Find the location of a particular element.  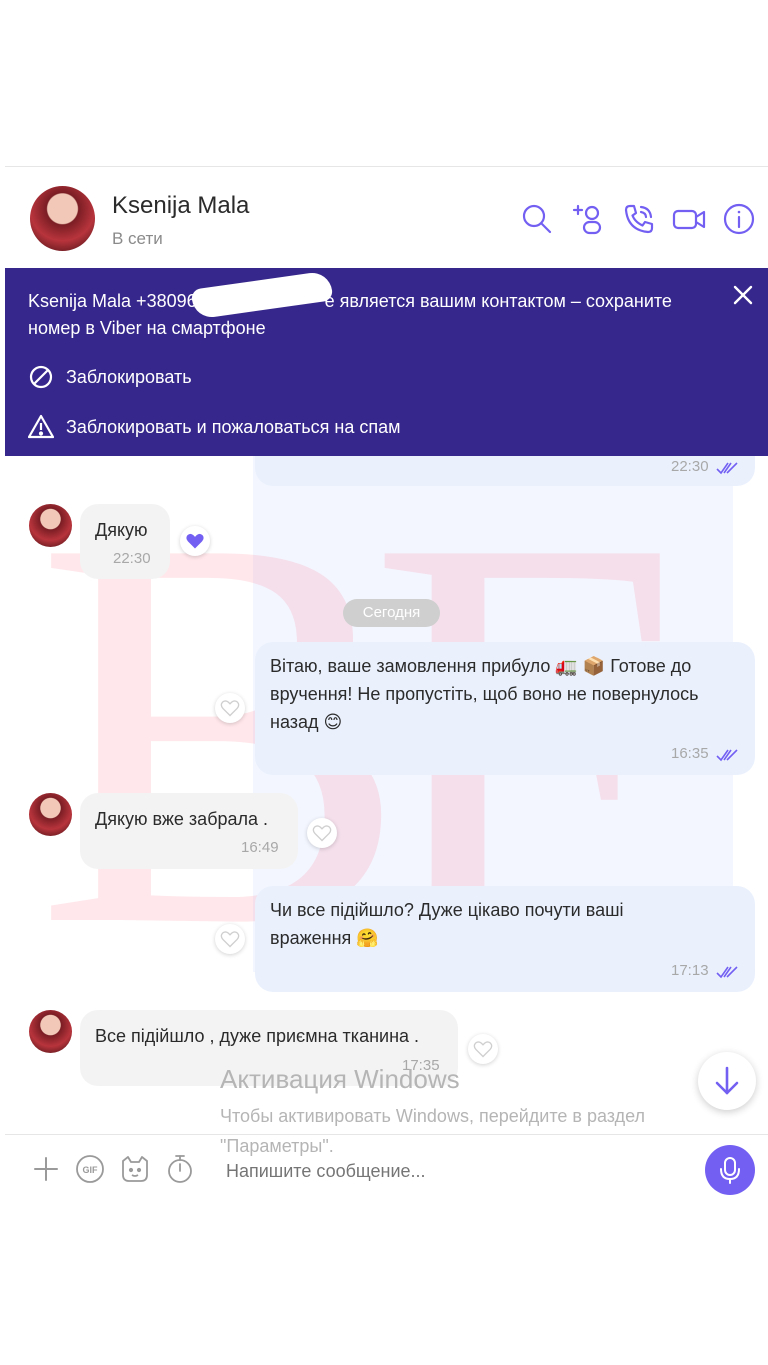

block-button: Заблокировать is located at coordinates (110, 377).